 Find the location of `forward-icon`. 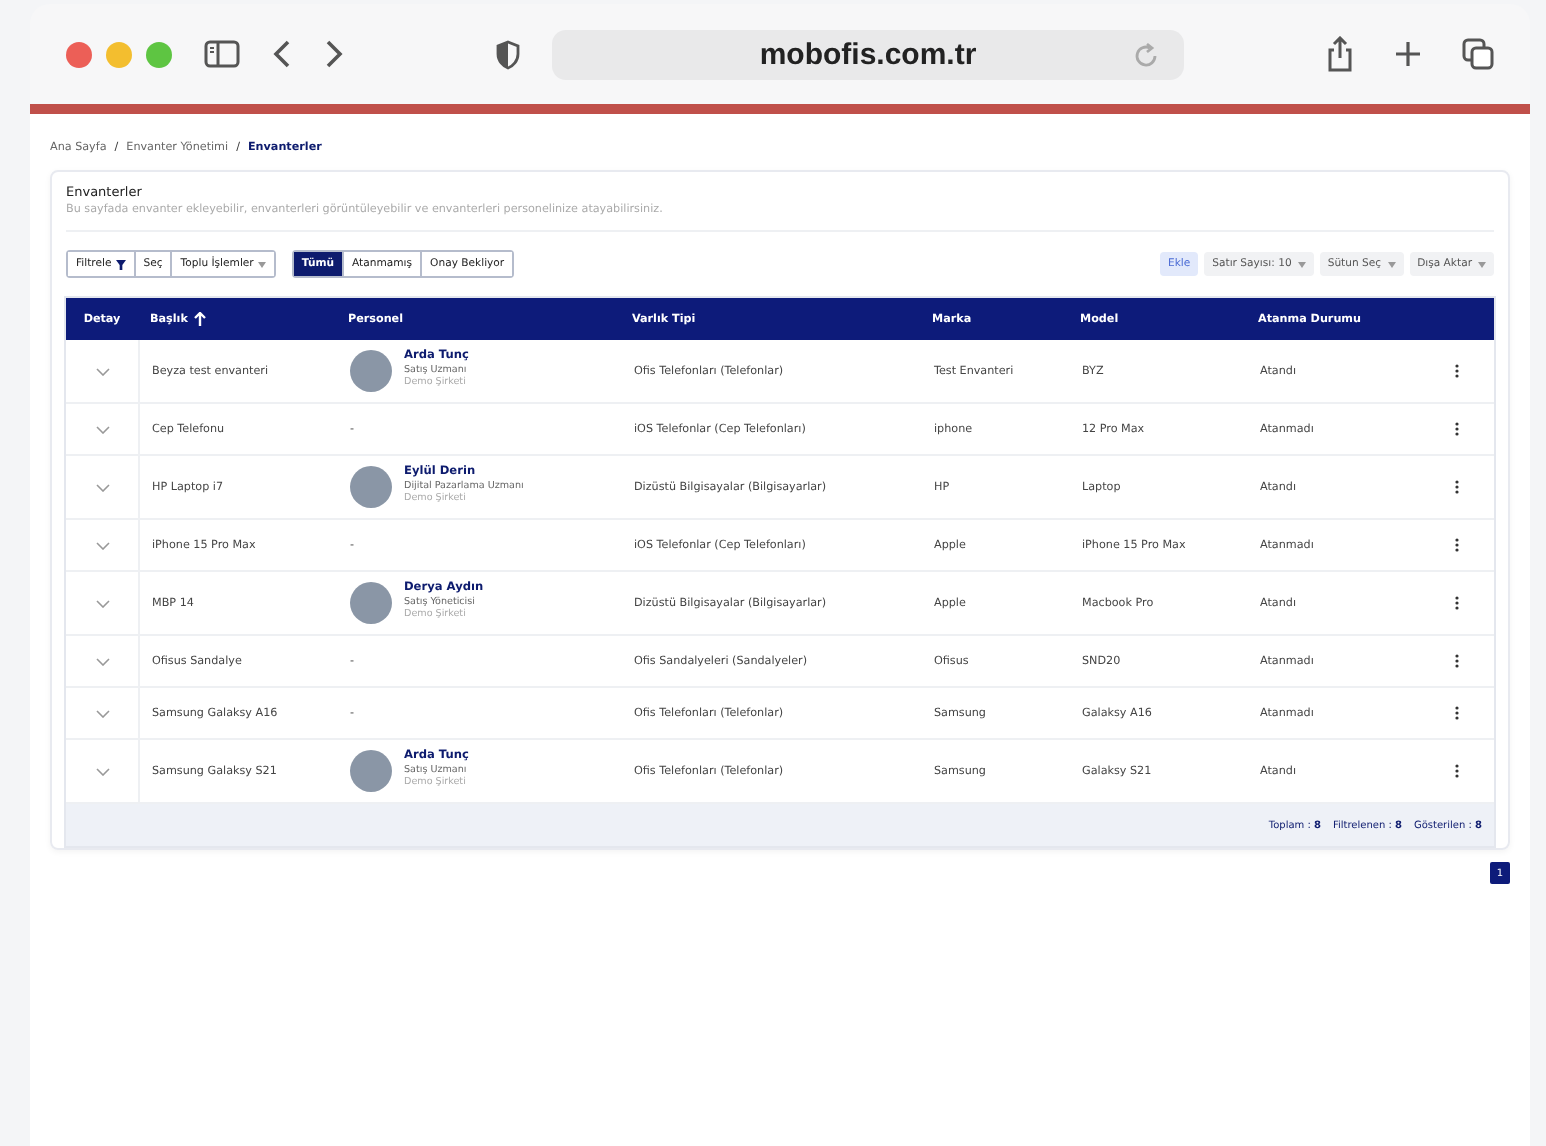

forward-icon is located at coordinates (334, 54).